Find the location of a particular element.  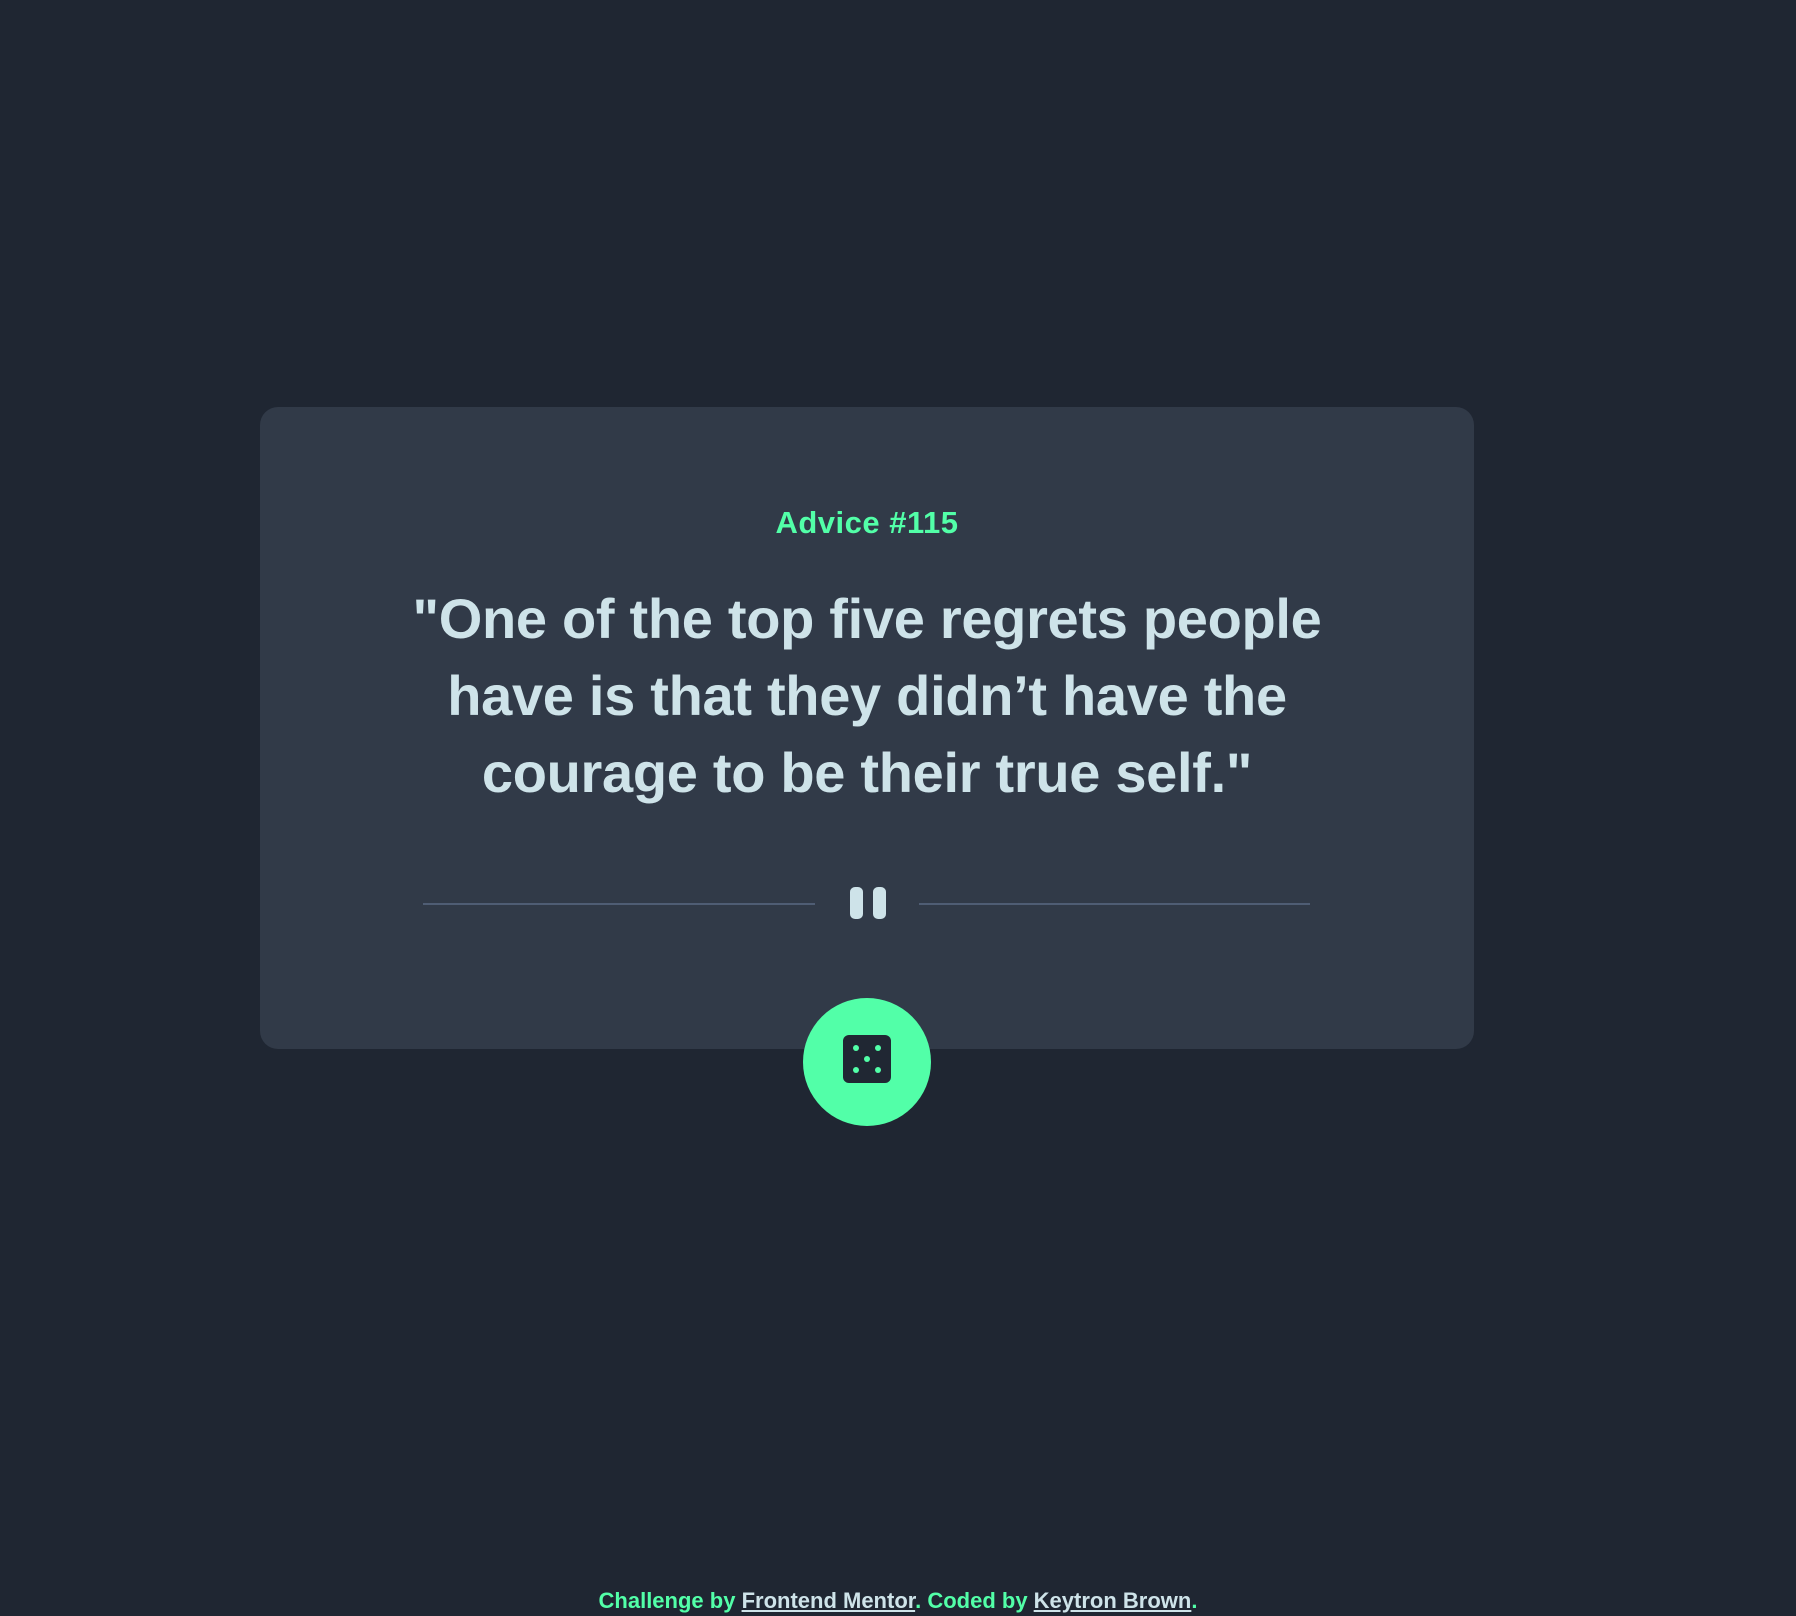

frontend-mentor-link: Frontend Mentor is located at coordinates (829, 1600).